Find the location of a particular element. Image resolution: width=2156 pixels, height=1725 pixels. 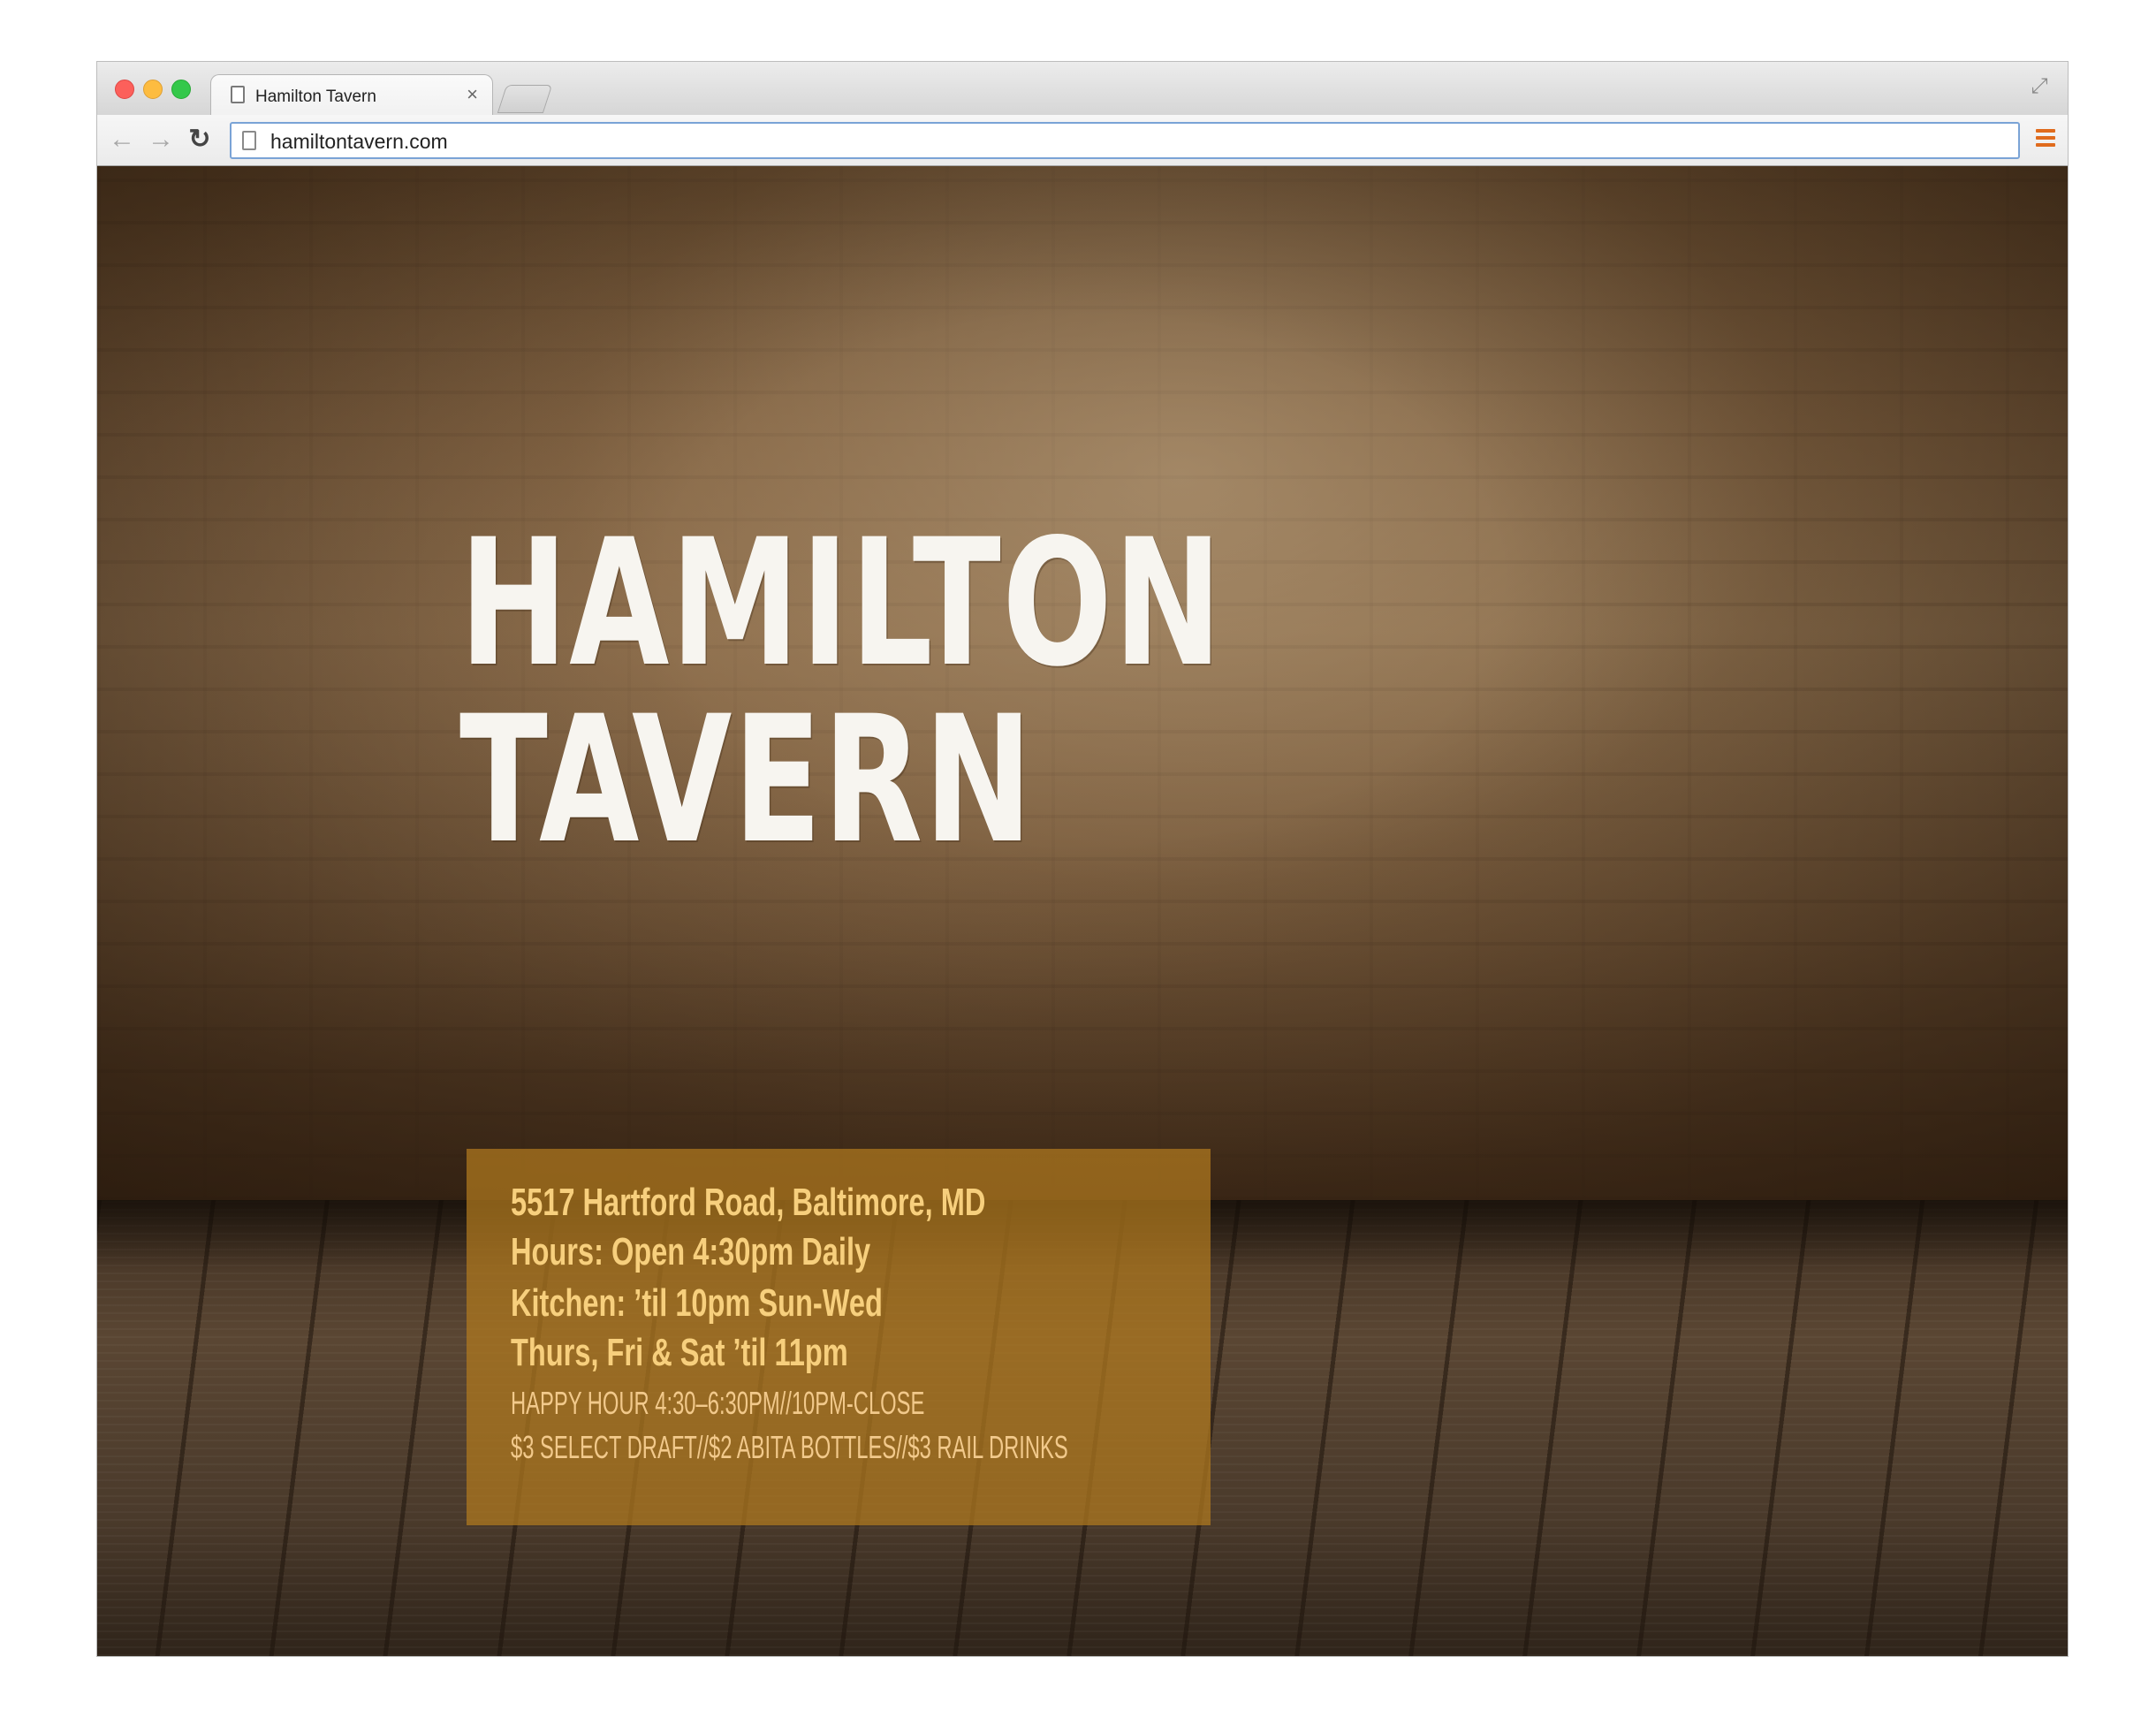

url-text: hamiltontavern.com is located at coordinates (359, 142).